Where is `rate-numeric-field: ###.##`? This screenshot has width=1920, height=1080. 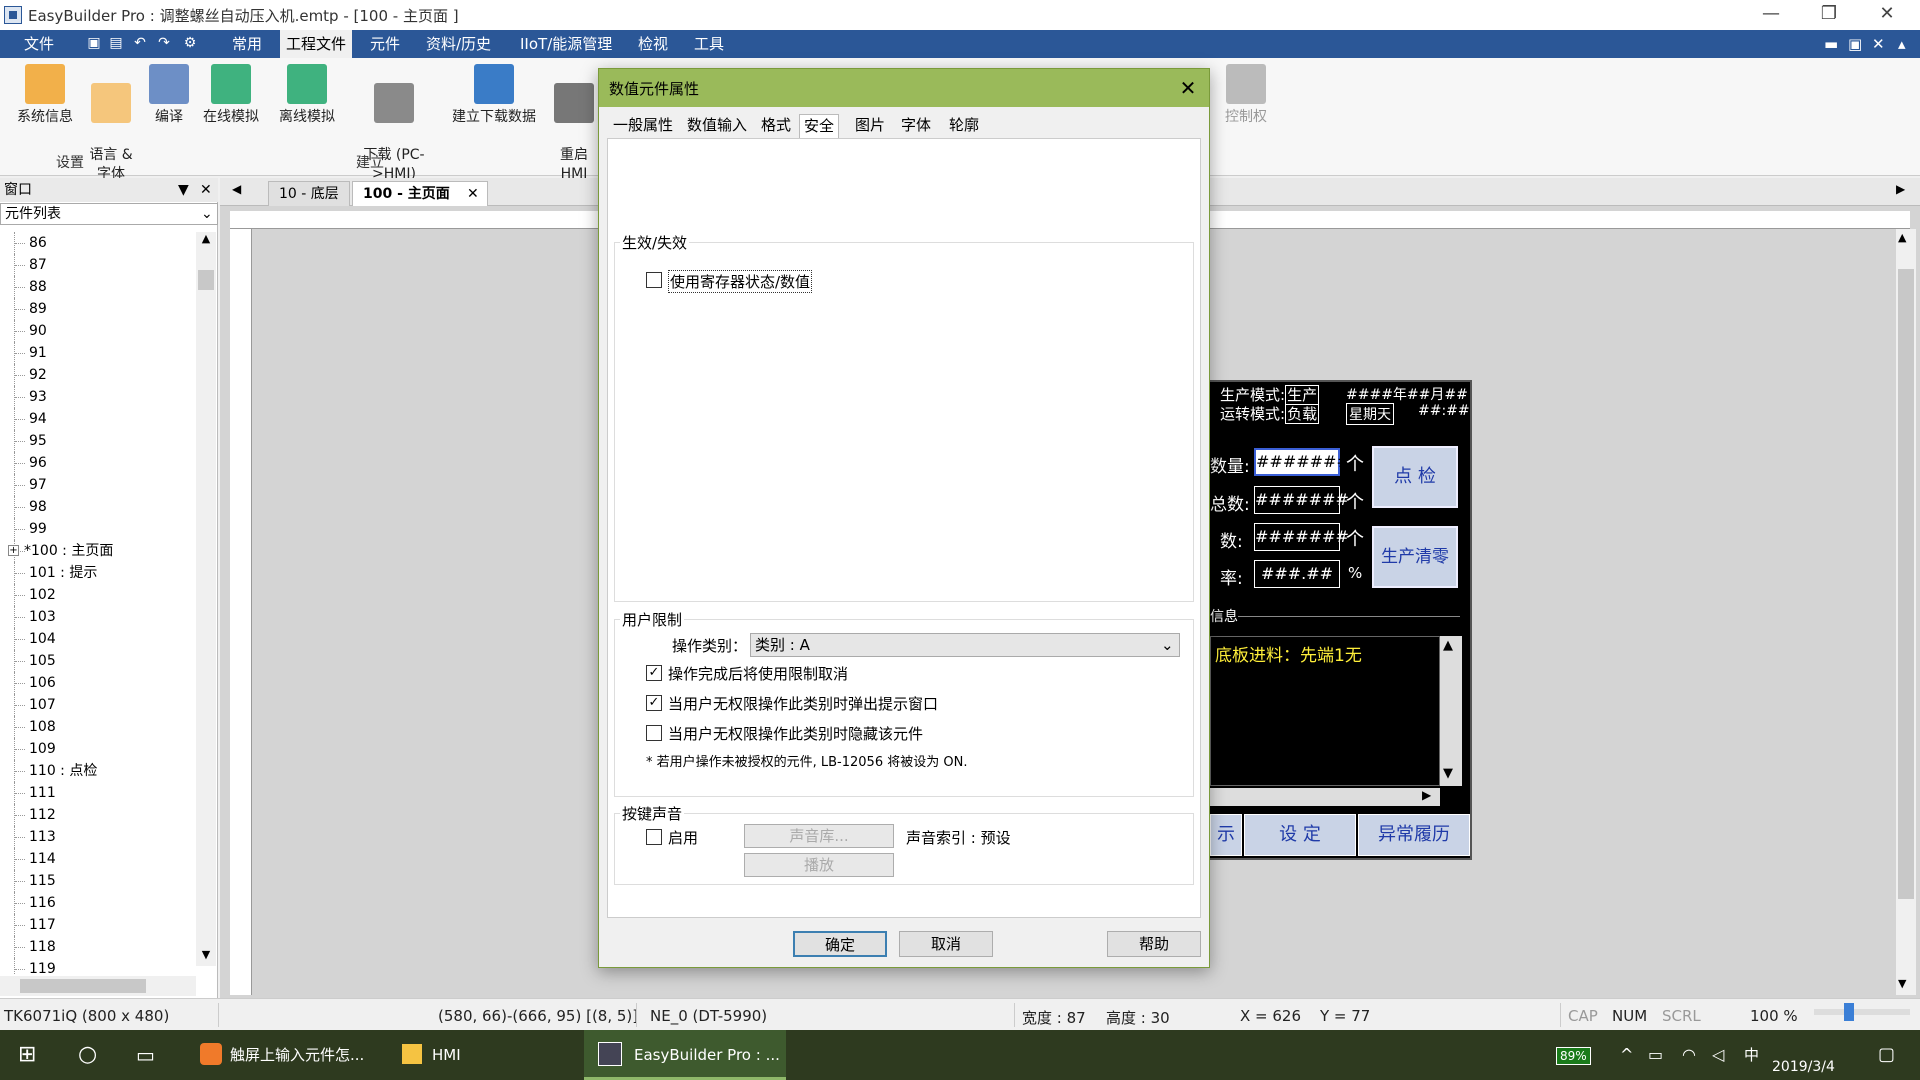 rate-numeric-field: ###.## is located at coordinates (1297, 574).